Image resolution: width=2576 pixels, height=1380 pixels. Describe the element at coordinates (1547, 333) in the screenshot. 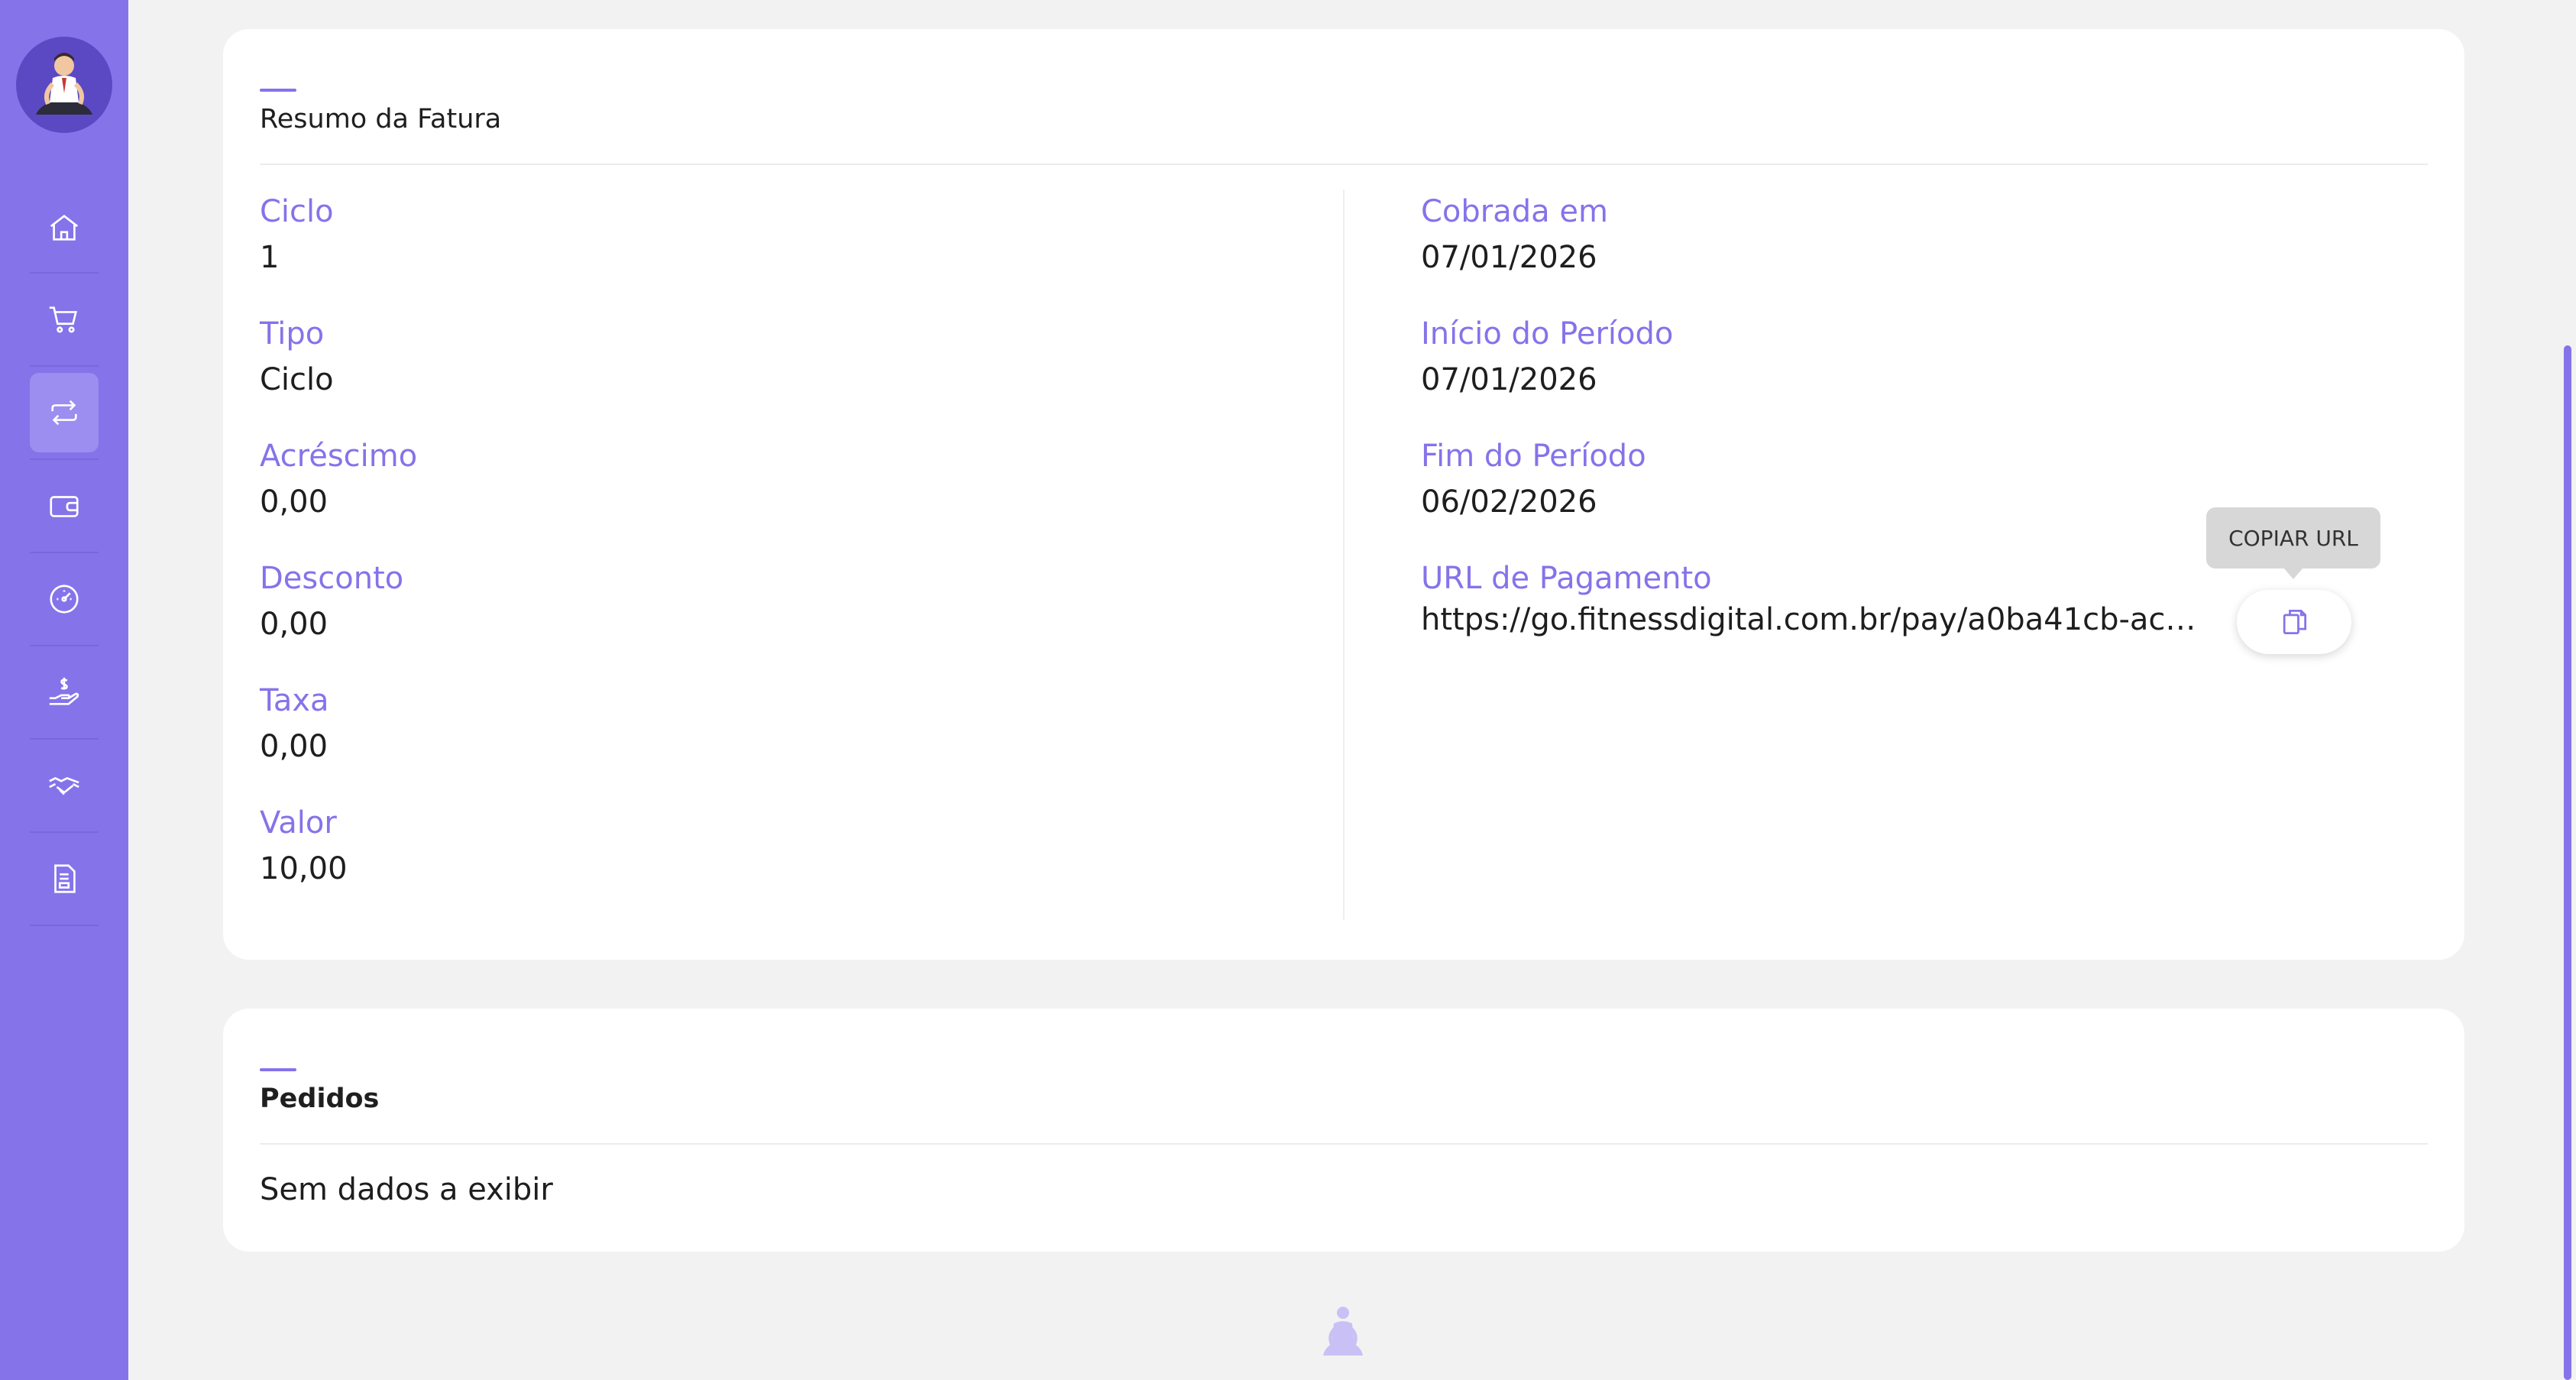

I see `field-label-period-start: Início do Período` at that location.